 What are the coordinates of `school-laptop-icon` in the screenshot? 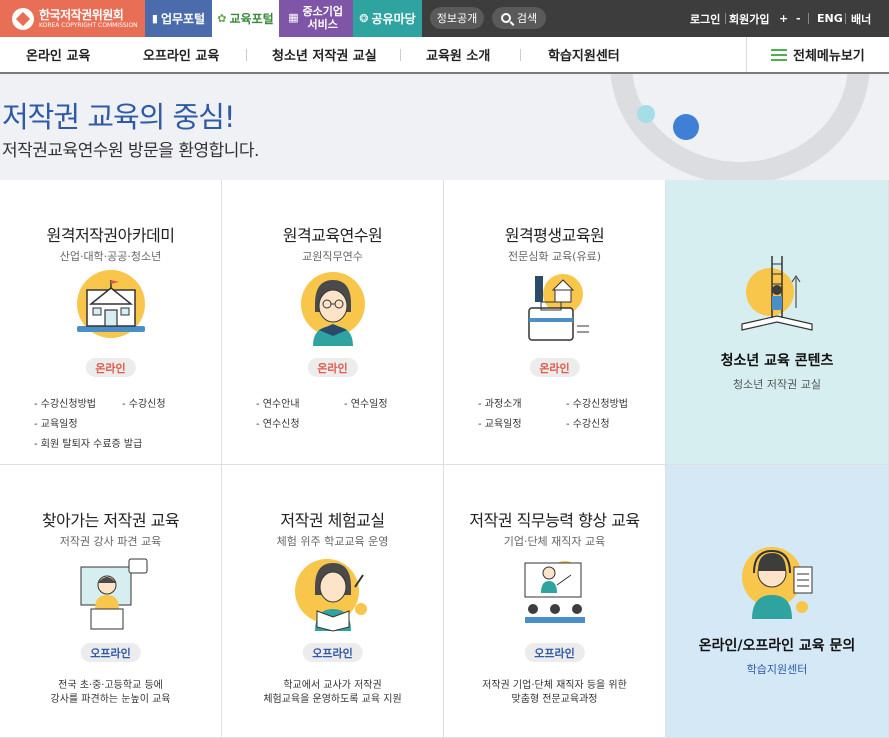 It's located at (110, 304).